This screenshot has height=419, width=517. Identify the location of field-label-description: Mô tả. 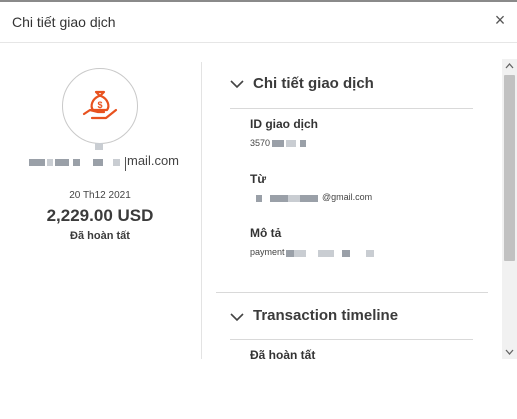
(266, 233).